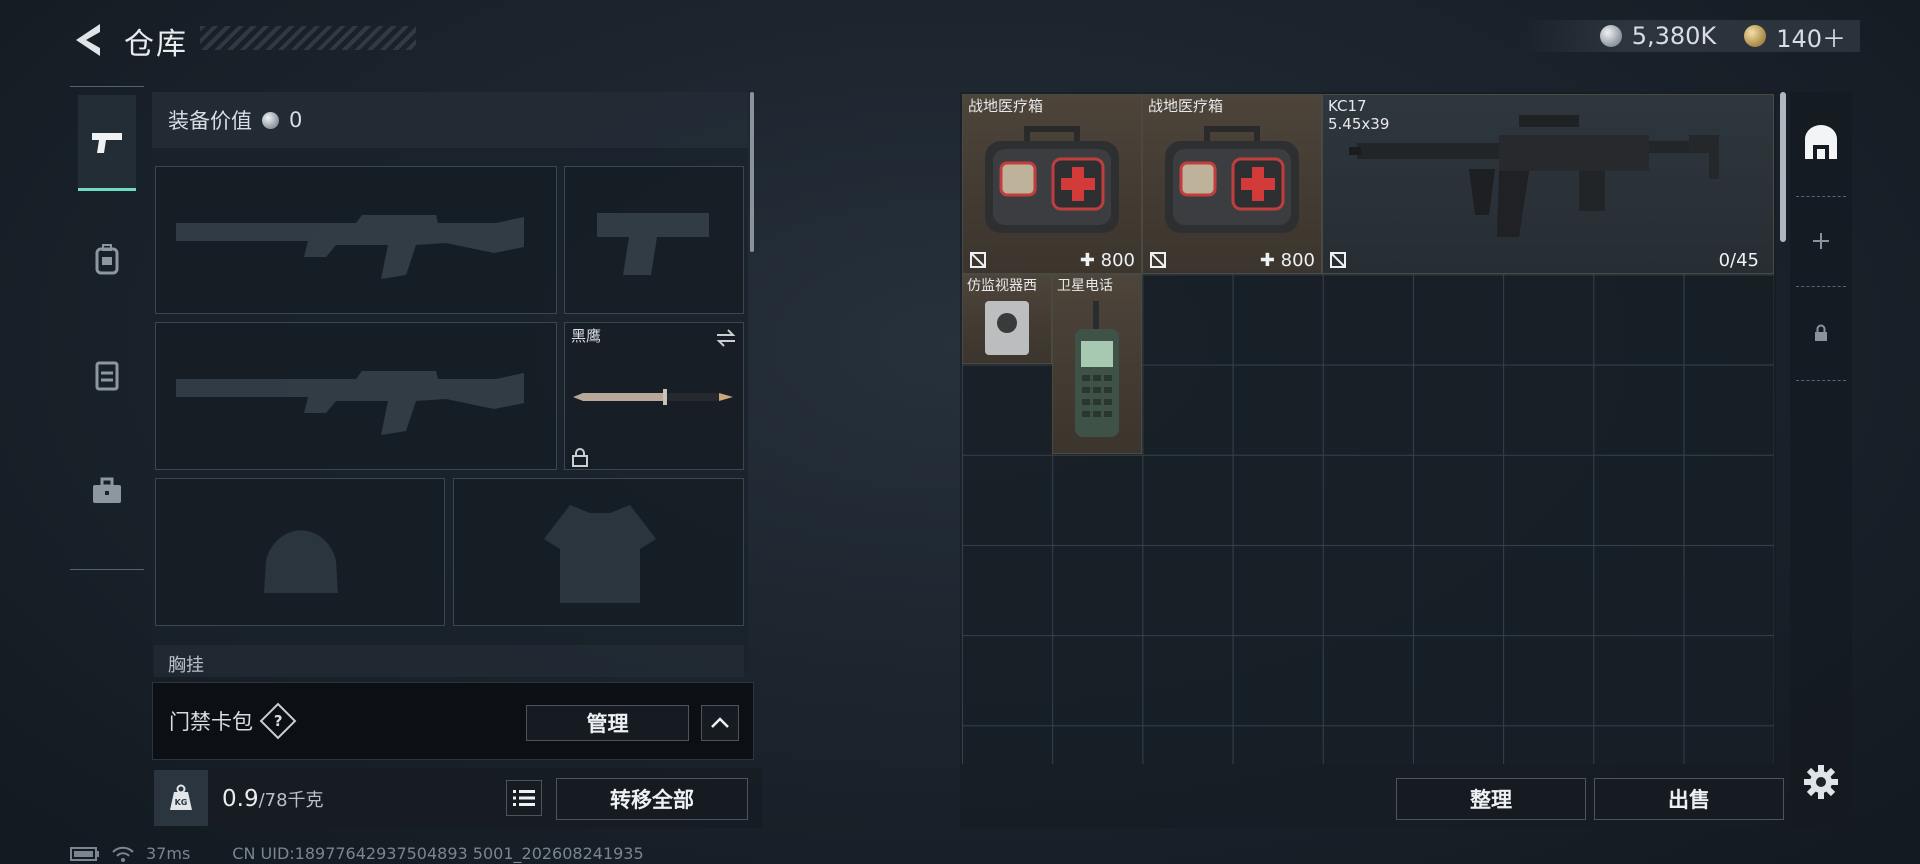 The width and height of the screenshot is (1920, 864). Describe the element at coordinates (181, 802) in the screenshot. I see `svg-text: KG` at that location.